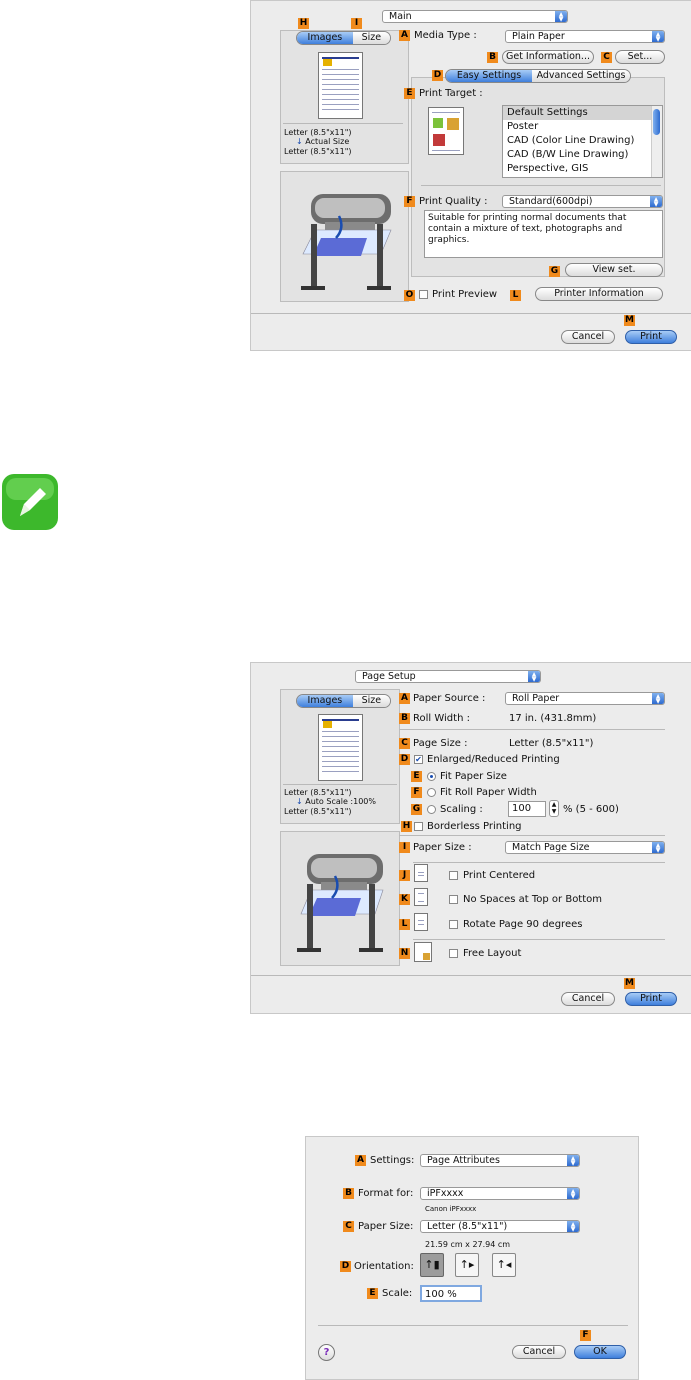 The width and height of the screenshot is (691, 1380). Describe the element at coordinates (453, 899) in the screenshot. I see `no-spaces-checkbox` at that location.